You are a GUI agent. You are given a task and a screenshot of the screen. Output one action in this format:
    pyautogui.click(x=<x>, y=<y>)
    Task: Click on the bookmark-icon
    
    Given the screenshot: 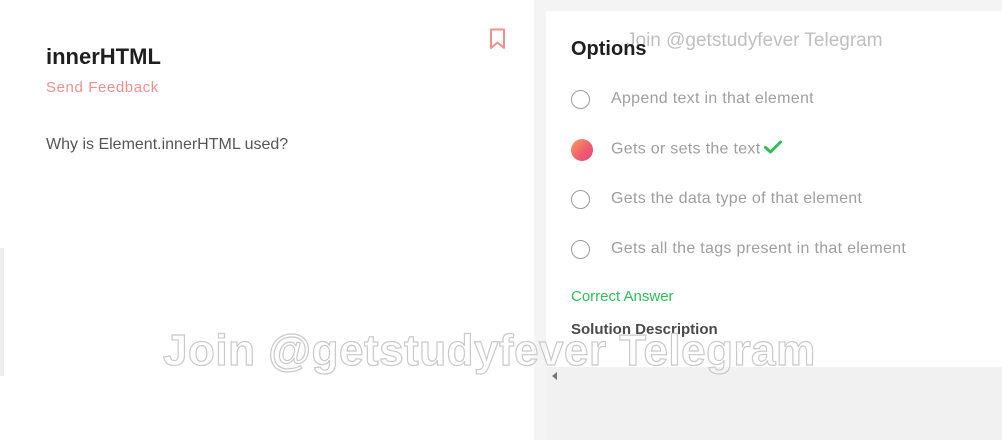 What is the action you would take?
    pyautogui.click(x=498, y=39)
    